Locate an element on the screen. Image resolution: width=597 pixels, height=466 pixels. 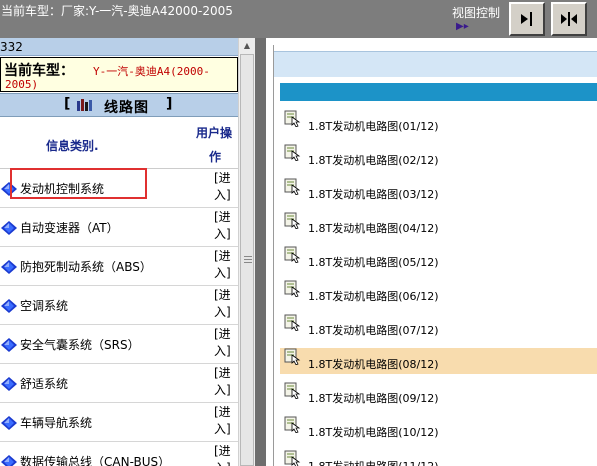
pane-splitter is located at coordinates (260, 252).